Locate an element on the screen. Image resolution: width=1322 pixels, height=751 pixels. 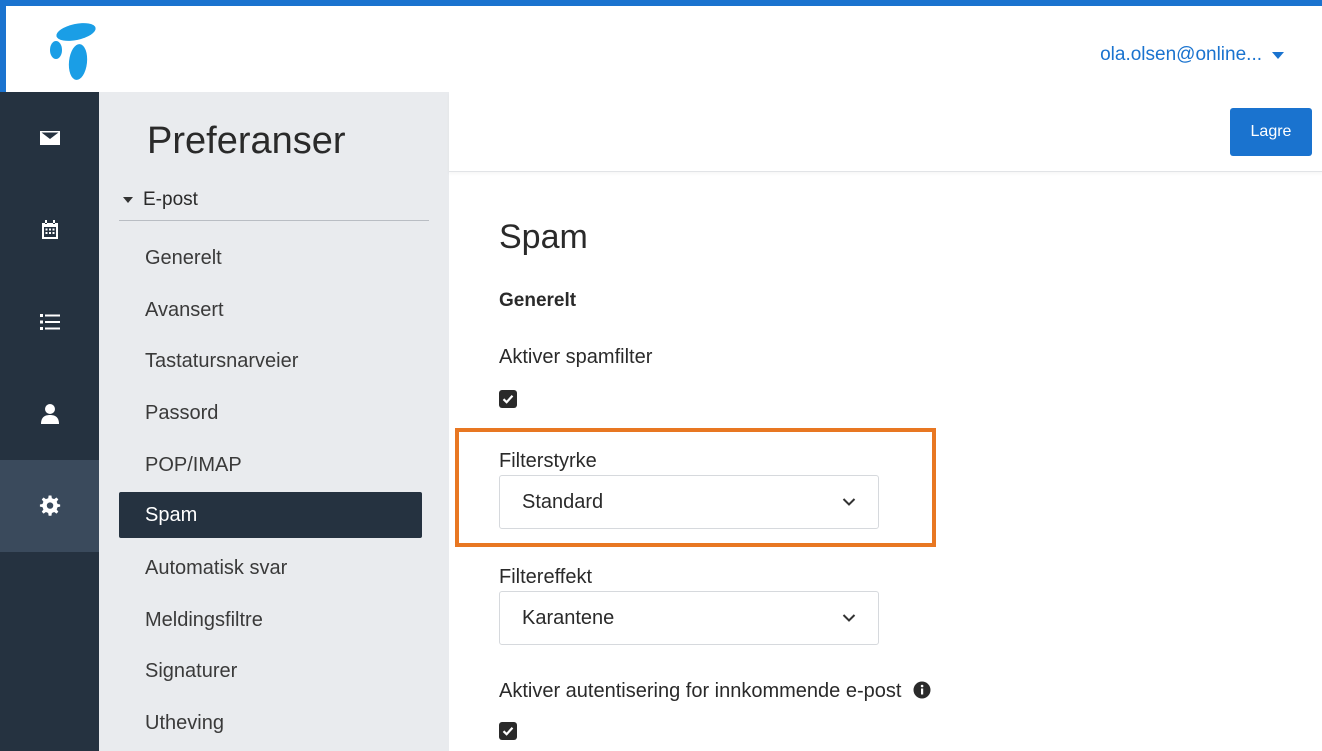
list-icon is located at coordinates (49, 322).